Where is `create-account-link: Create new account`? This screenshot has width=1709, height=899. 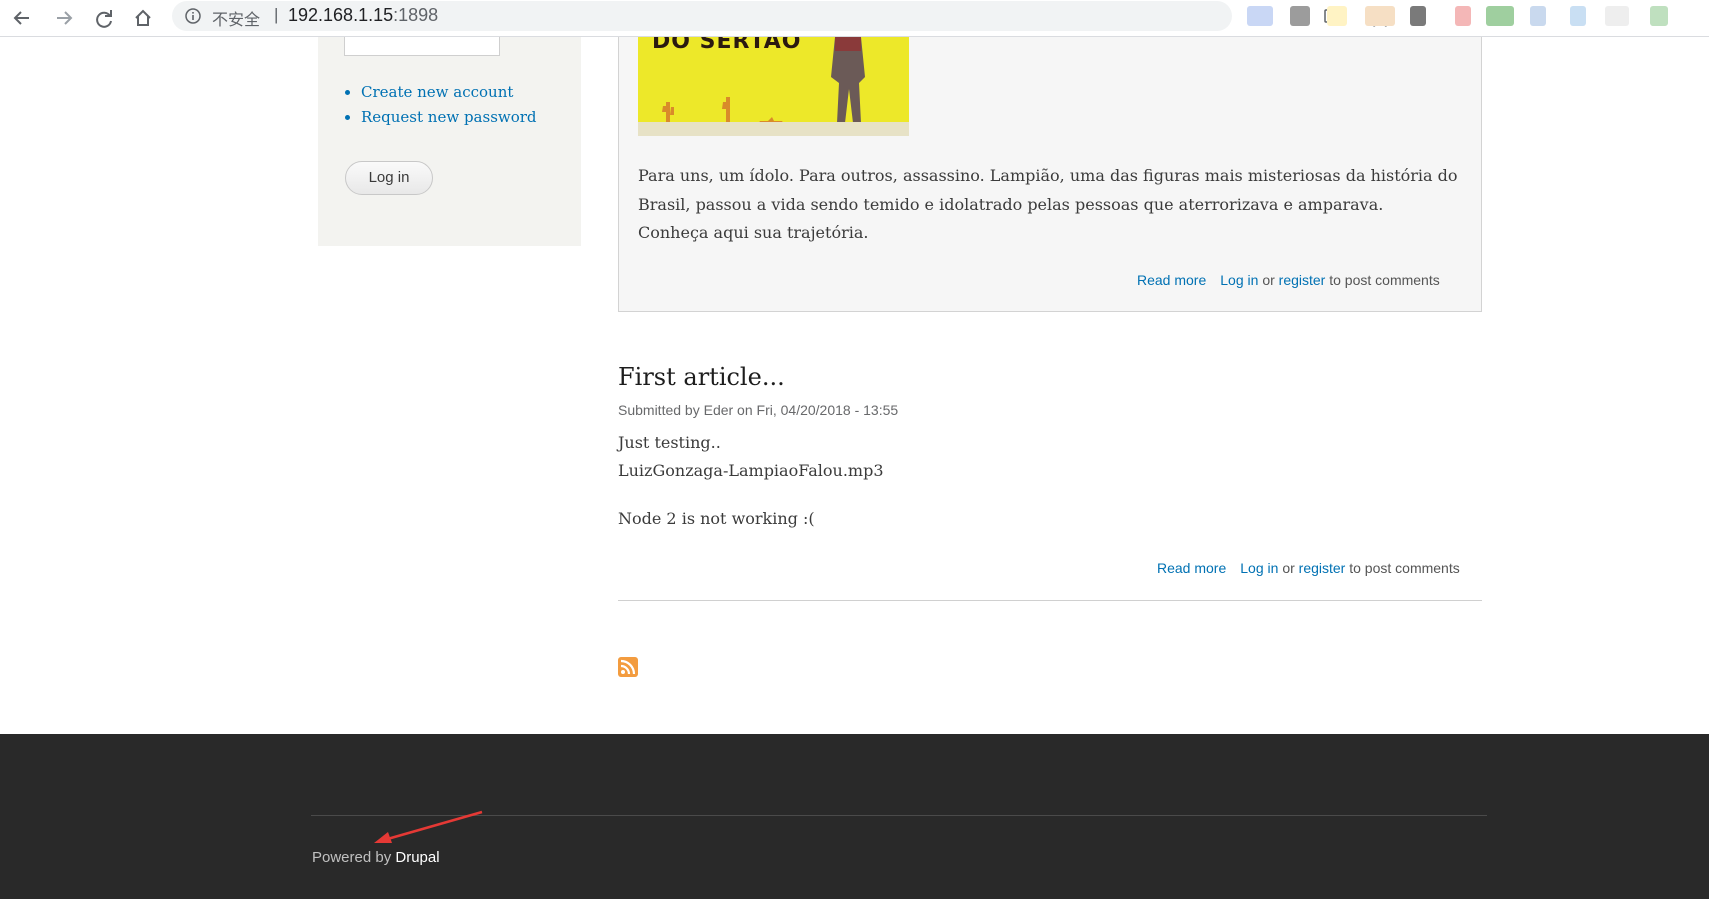 create-account-link: Create new account is located at coordinates (437, 92).